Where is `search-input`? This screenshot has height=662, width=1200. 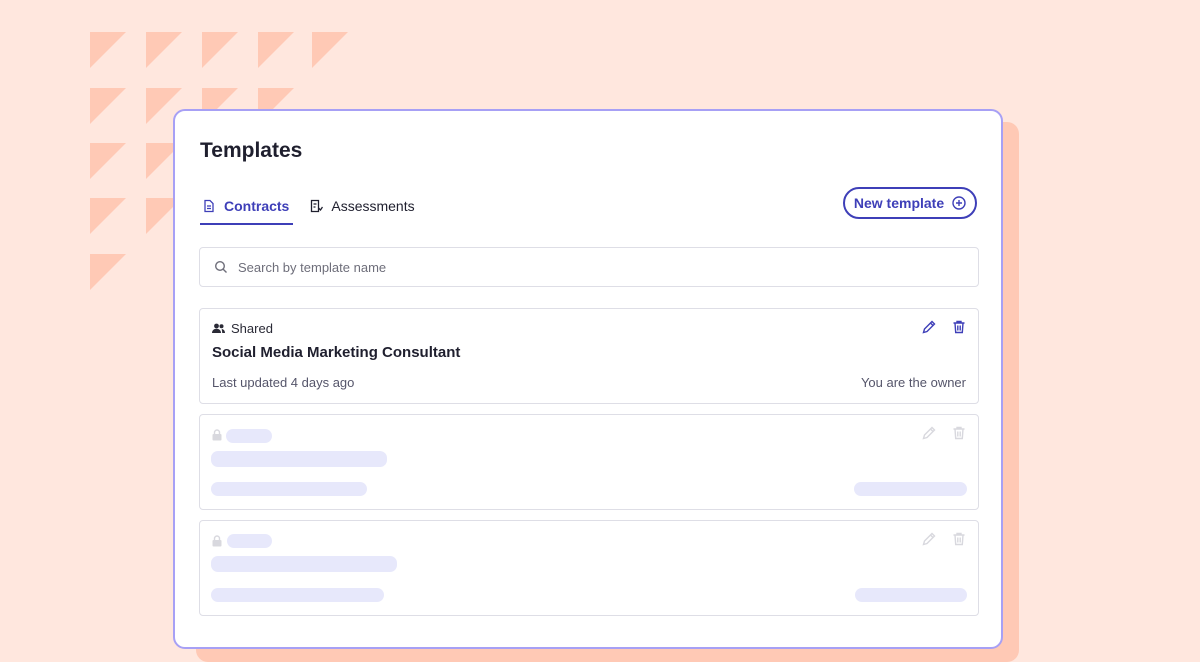 search-input is located at coordinates (588, 267).